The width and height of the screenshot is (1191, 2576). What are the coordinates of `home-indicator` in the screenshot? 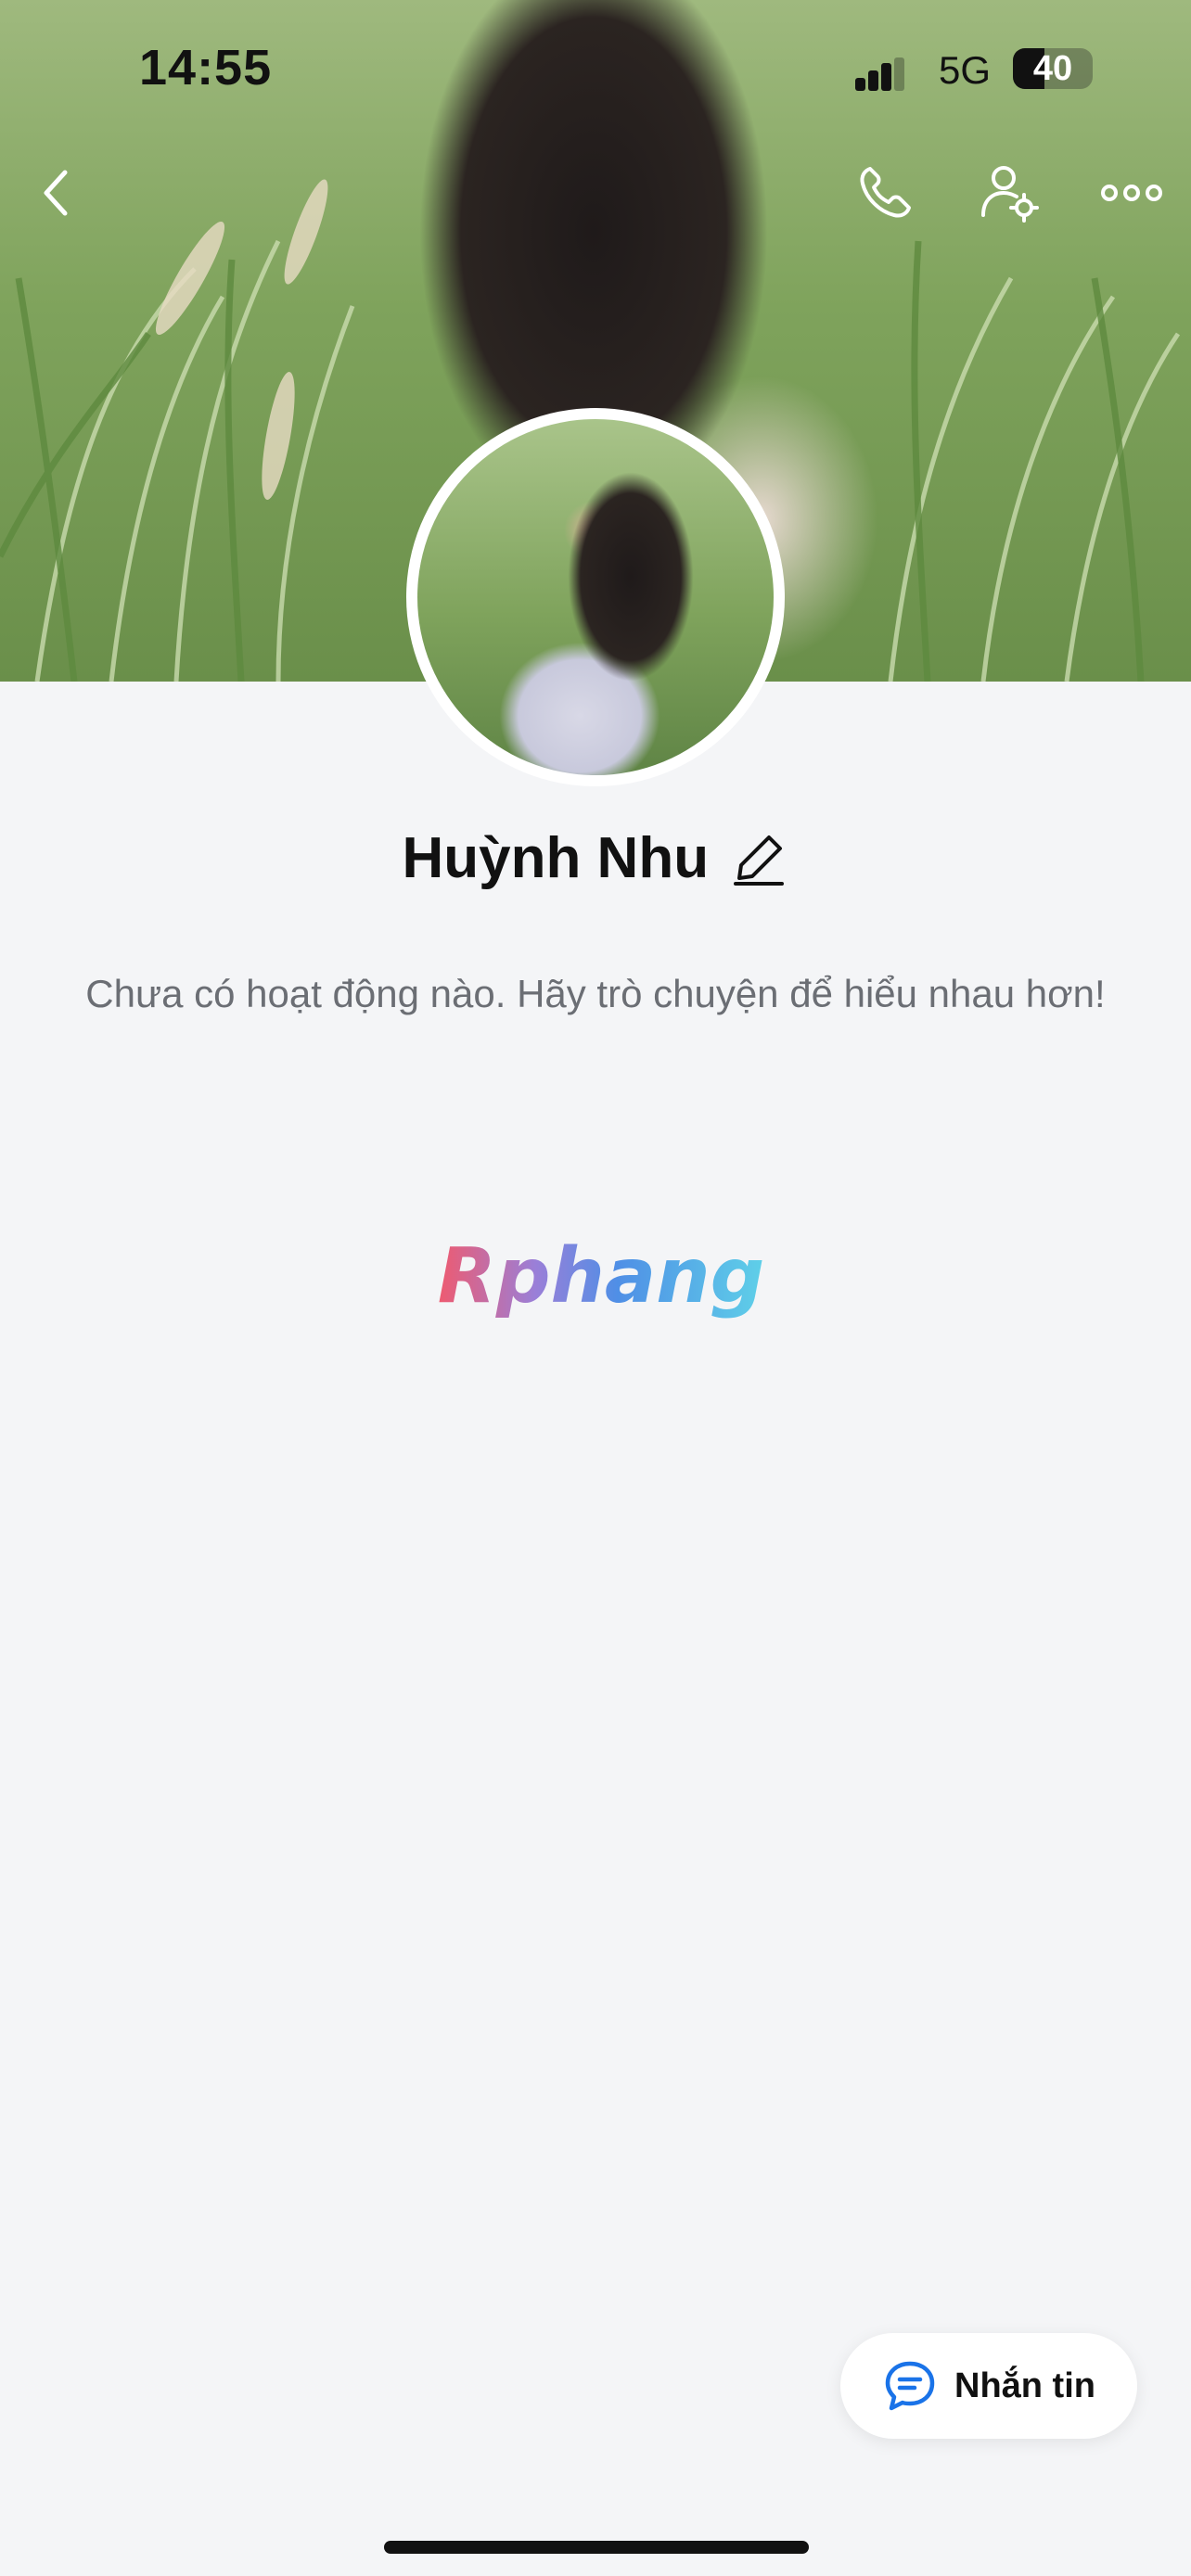 It's located at (597, 2547).